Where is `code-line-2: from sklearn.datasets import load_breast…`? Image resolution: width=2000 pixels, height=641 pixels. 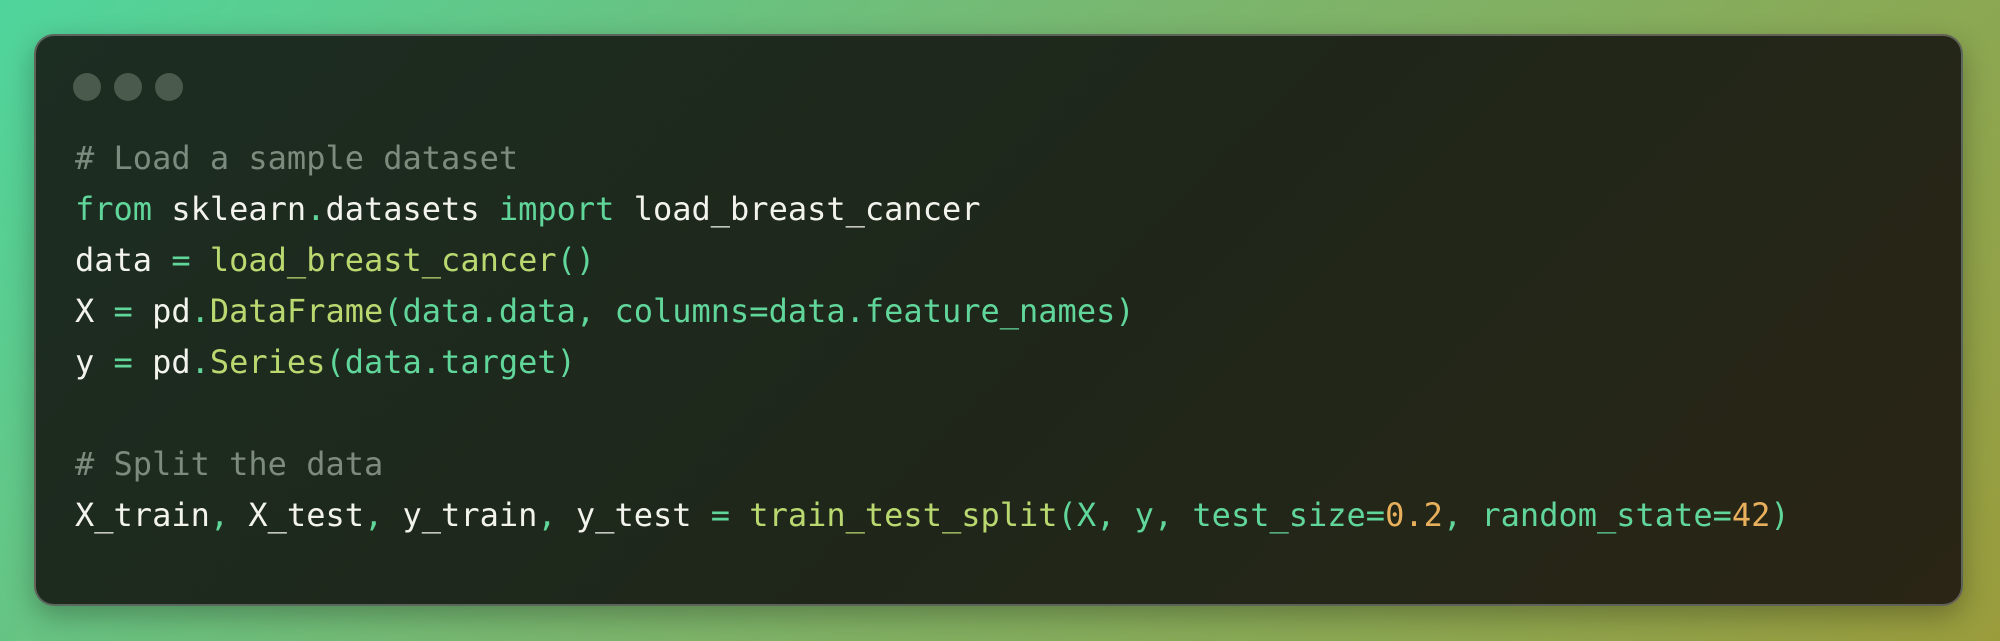
code-line-2: from sklearn.datasets import load_breast… is located at coordinates (932, 209).